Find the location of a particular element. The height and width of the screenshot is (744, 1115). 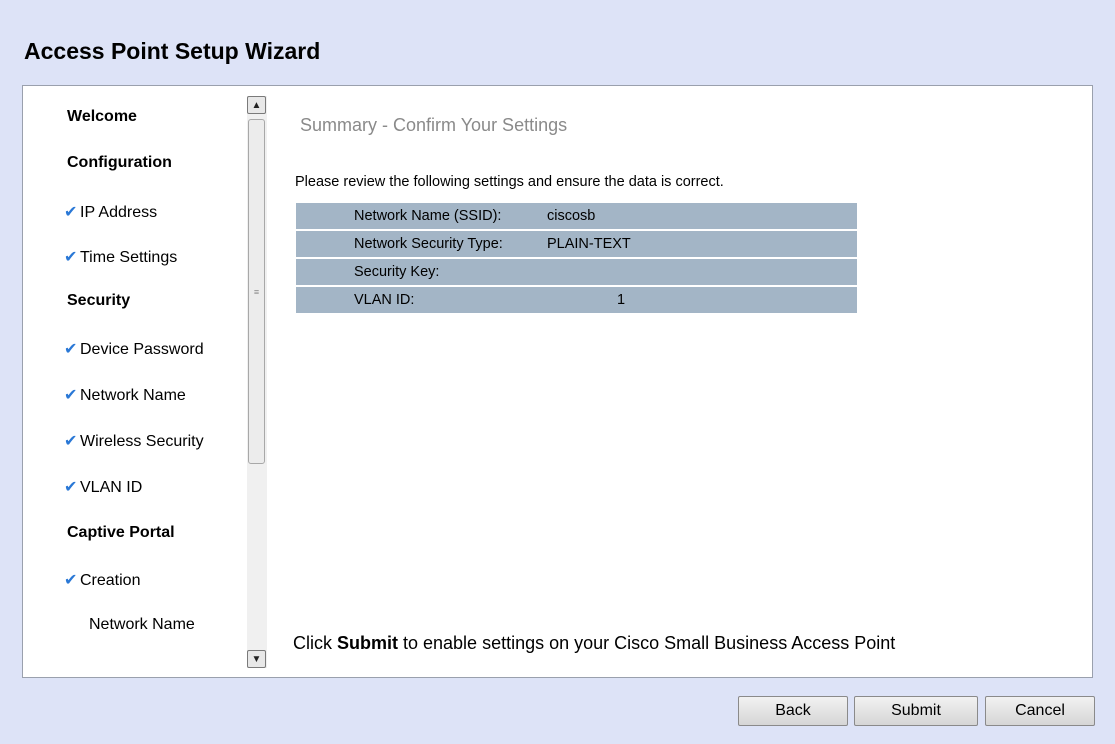

sidebar-item-vlan-id: ✔ VLAN ID is located at coordinates (103, 487).